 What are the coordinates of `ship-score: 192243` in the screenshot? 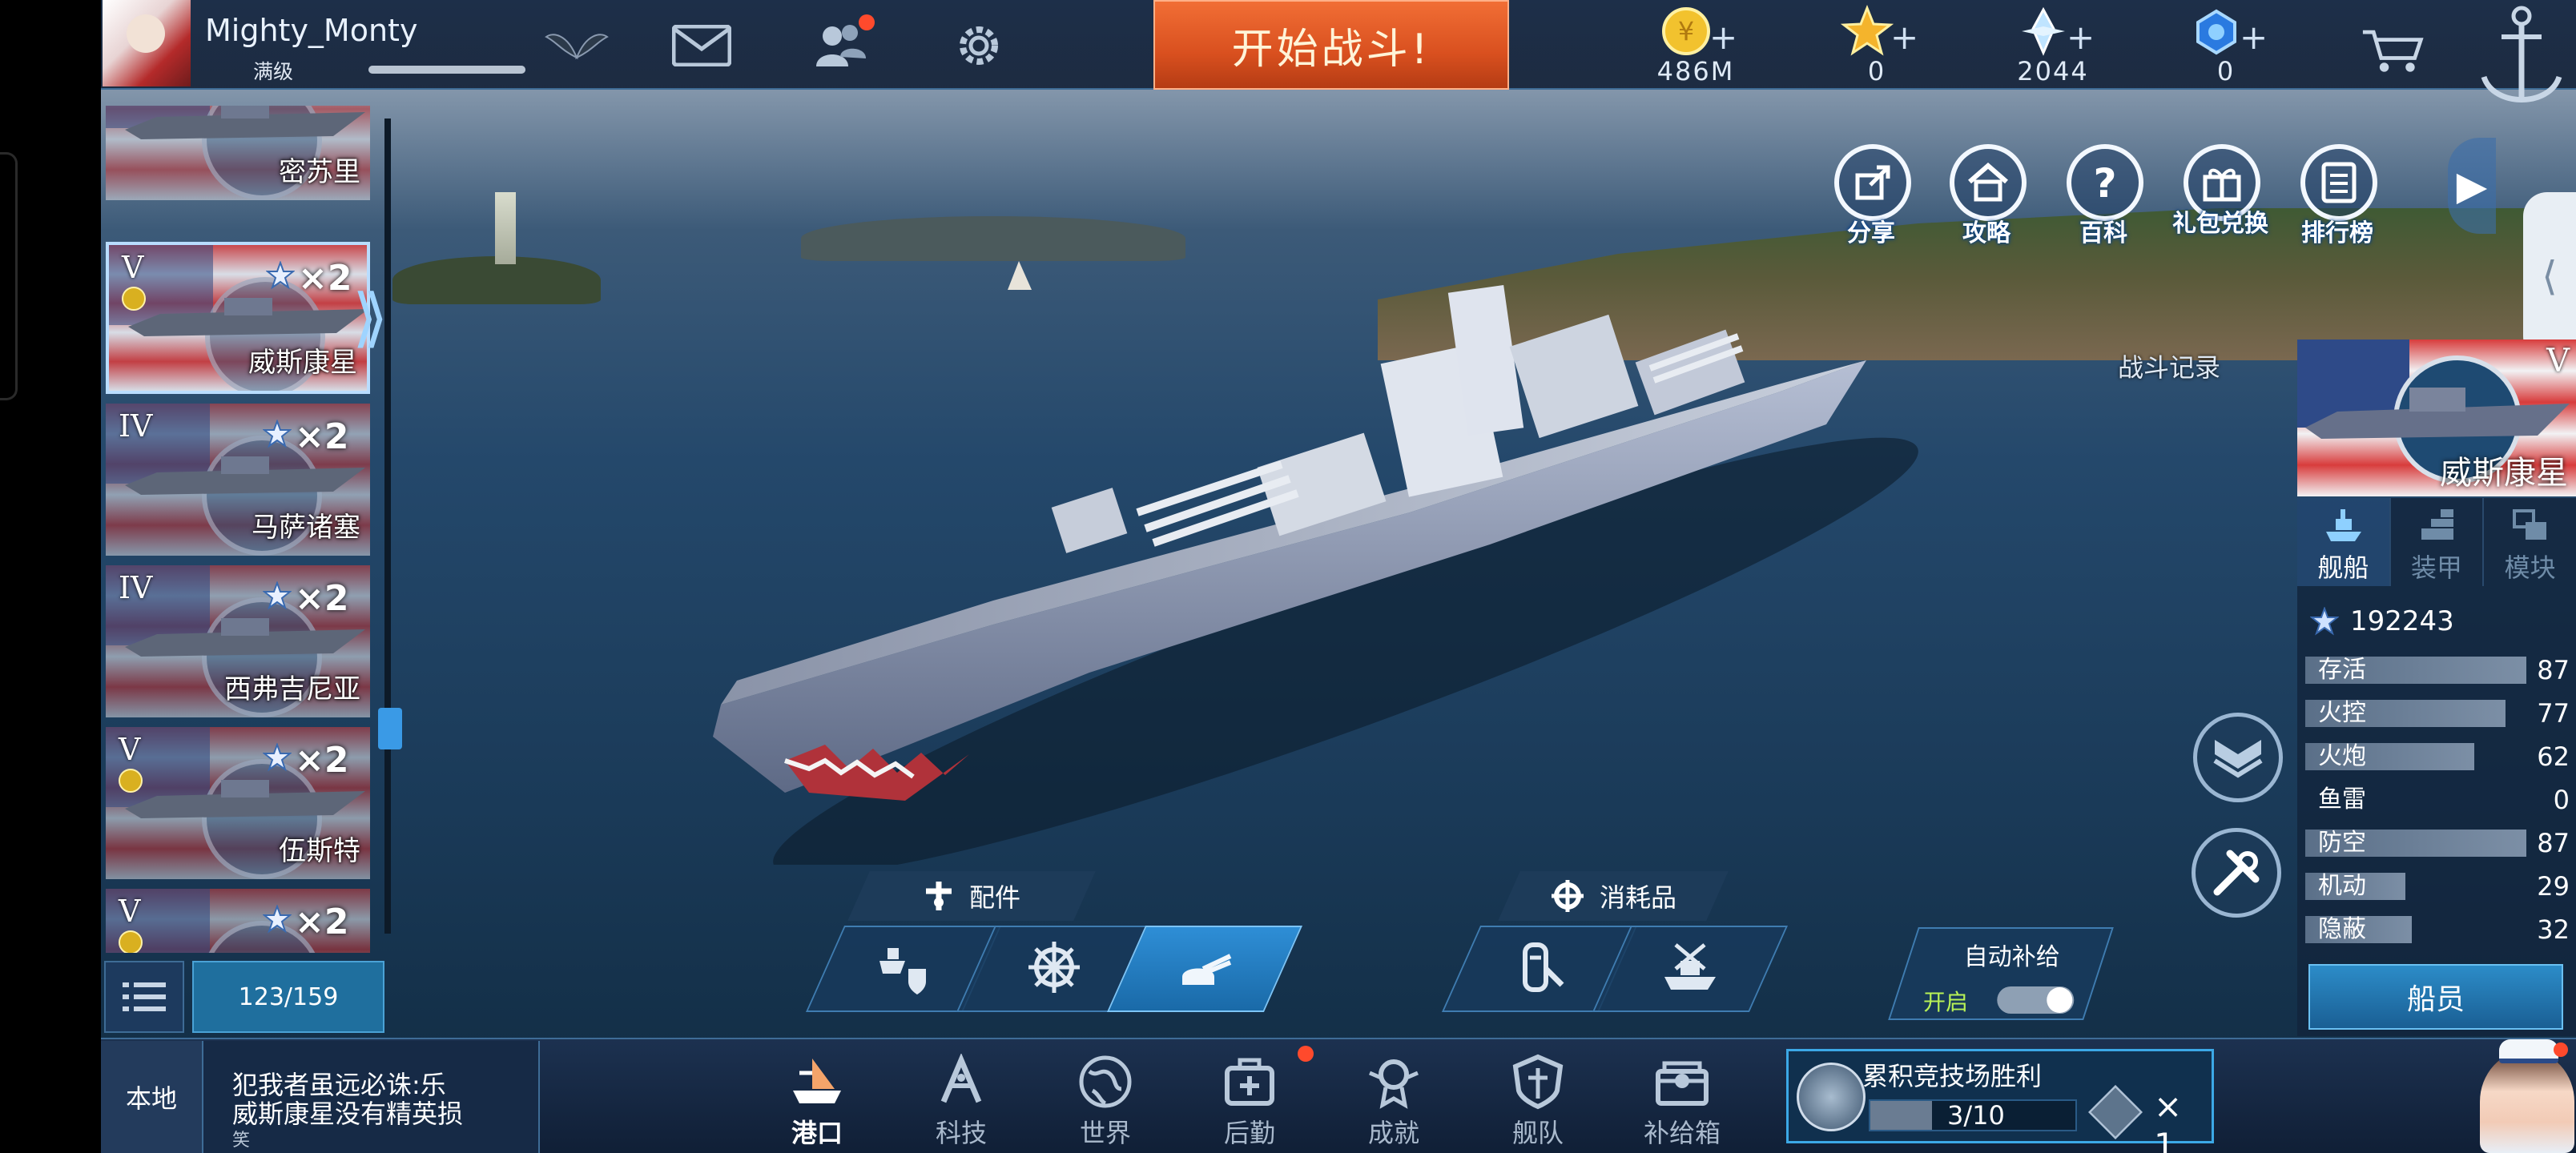 It's located at (2382, 621).